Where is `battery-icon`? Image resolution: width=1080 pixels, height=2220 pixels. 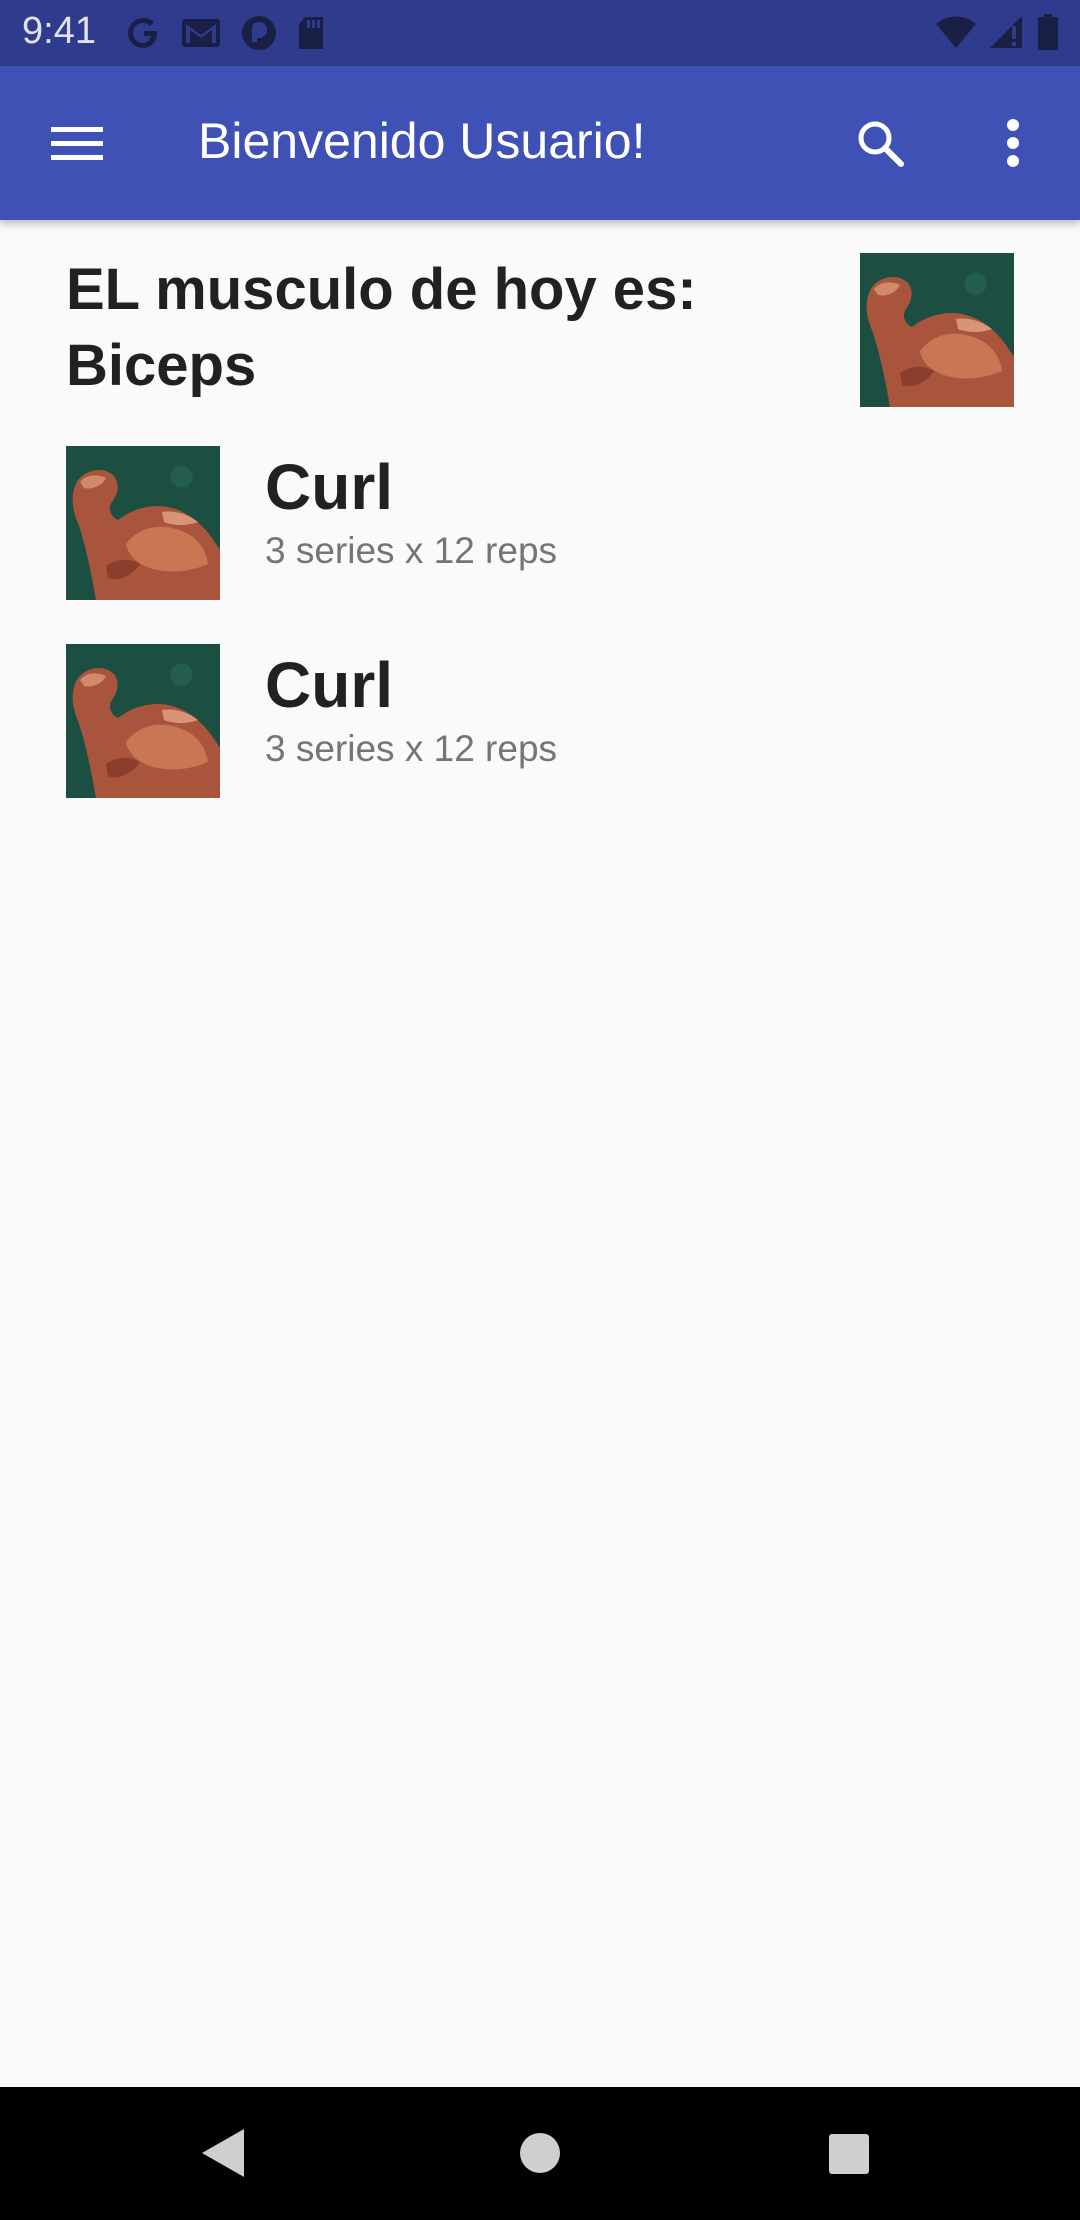 battery-icon is located at coordinates (1048, 32).